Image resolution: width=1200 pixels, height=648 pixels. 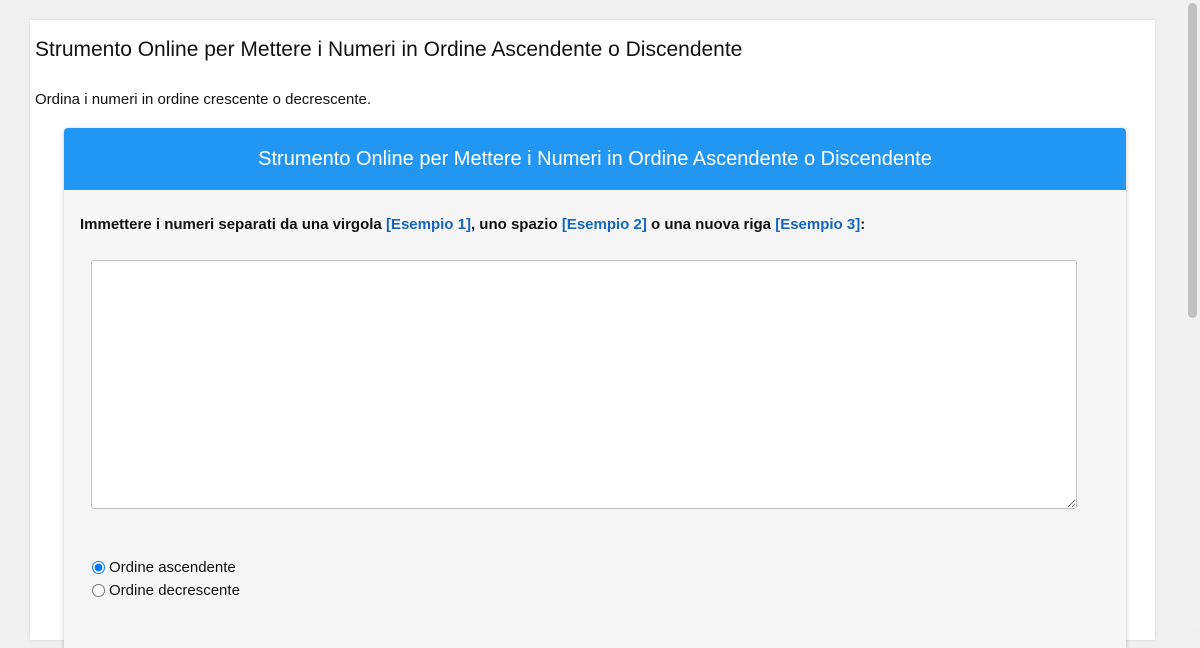 I want to click on ascending-option: Ordine ascendente, so click(x=165, y=567).